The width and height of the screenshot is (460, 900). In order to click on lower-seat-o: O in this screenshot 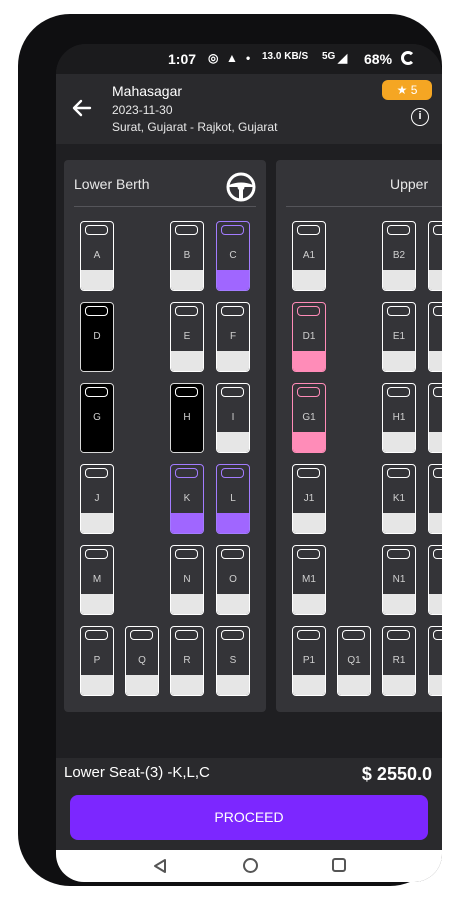, I will do `click(233, 580)`.